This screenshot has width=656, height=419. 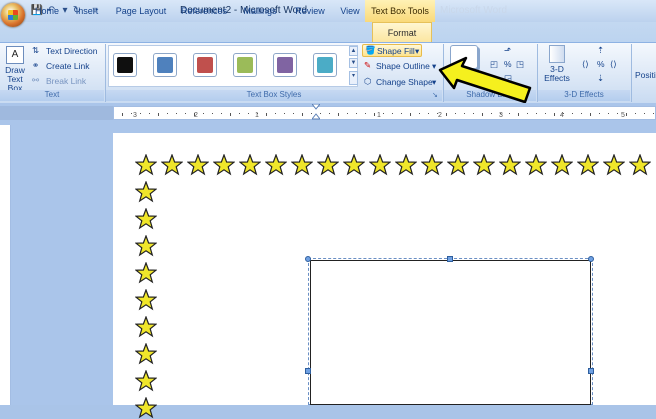 What do you see at coordinates (600, 78) in the screenshot?
I see `tilt-down-icon: ⇣` at bounding box center [600, 78].